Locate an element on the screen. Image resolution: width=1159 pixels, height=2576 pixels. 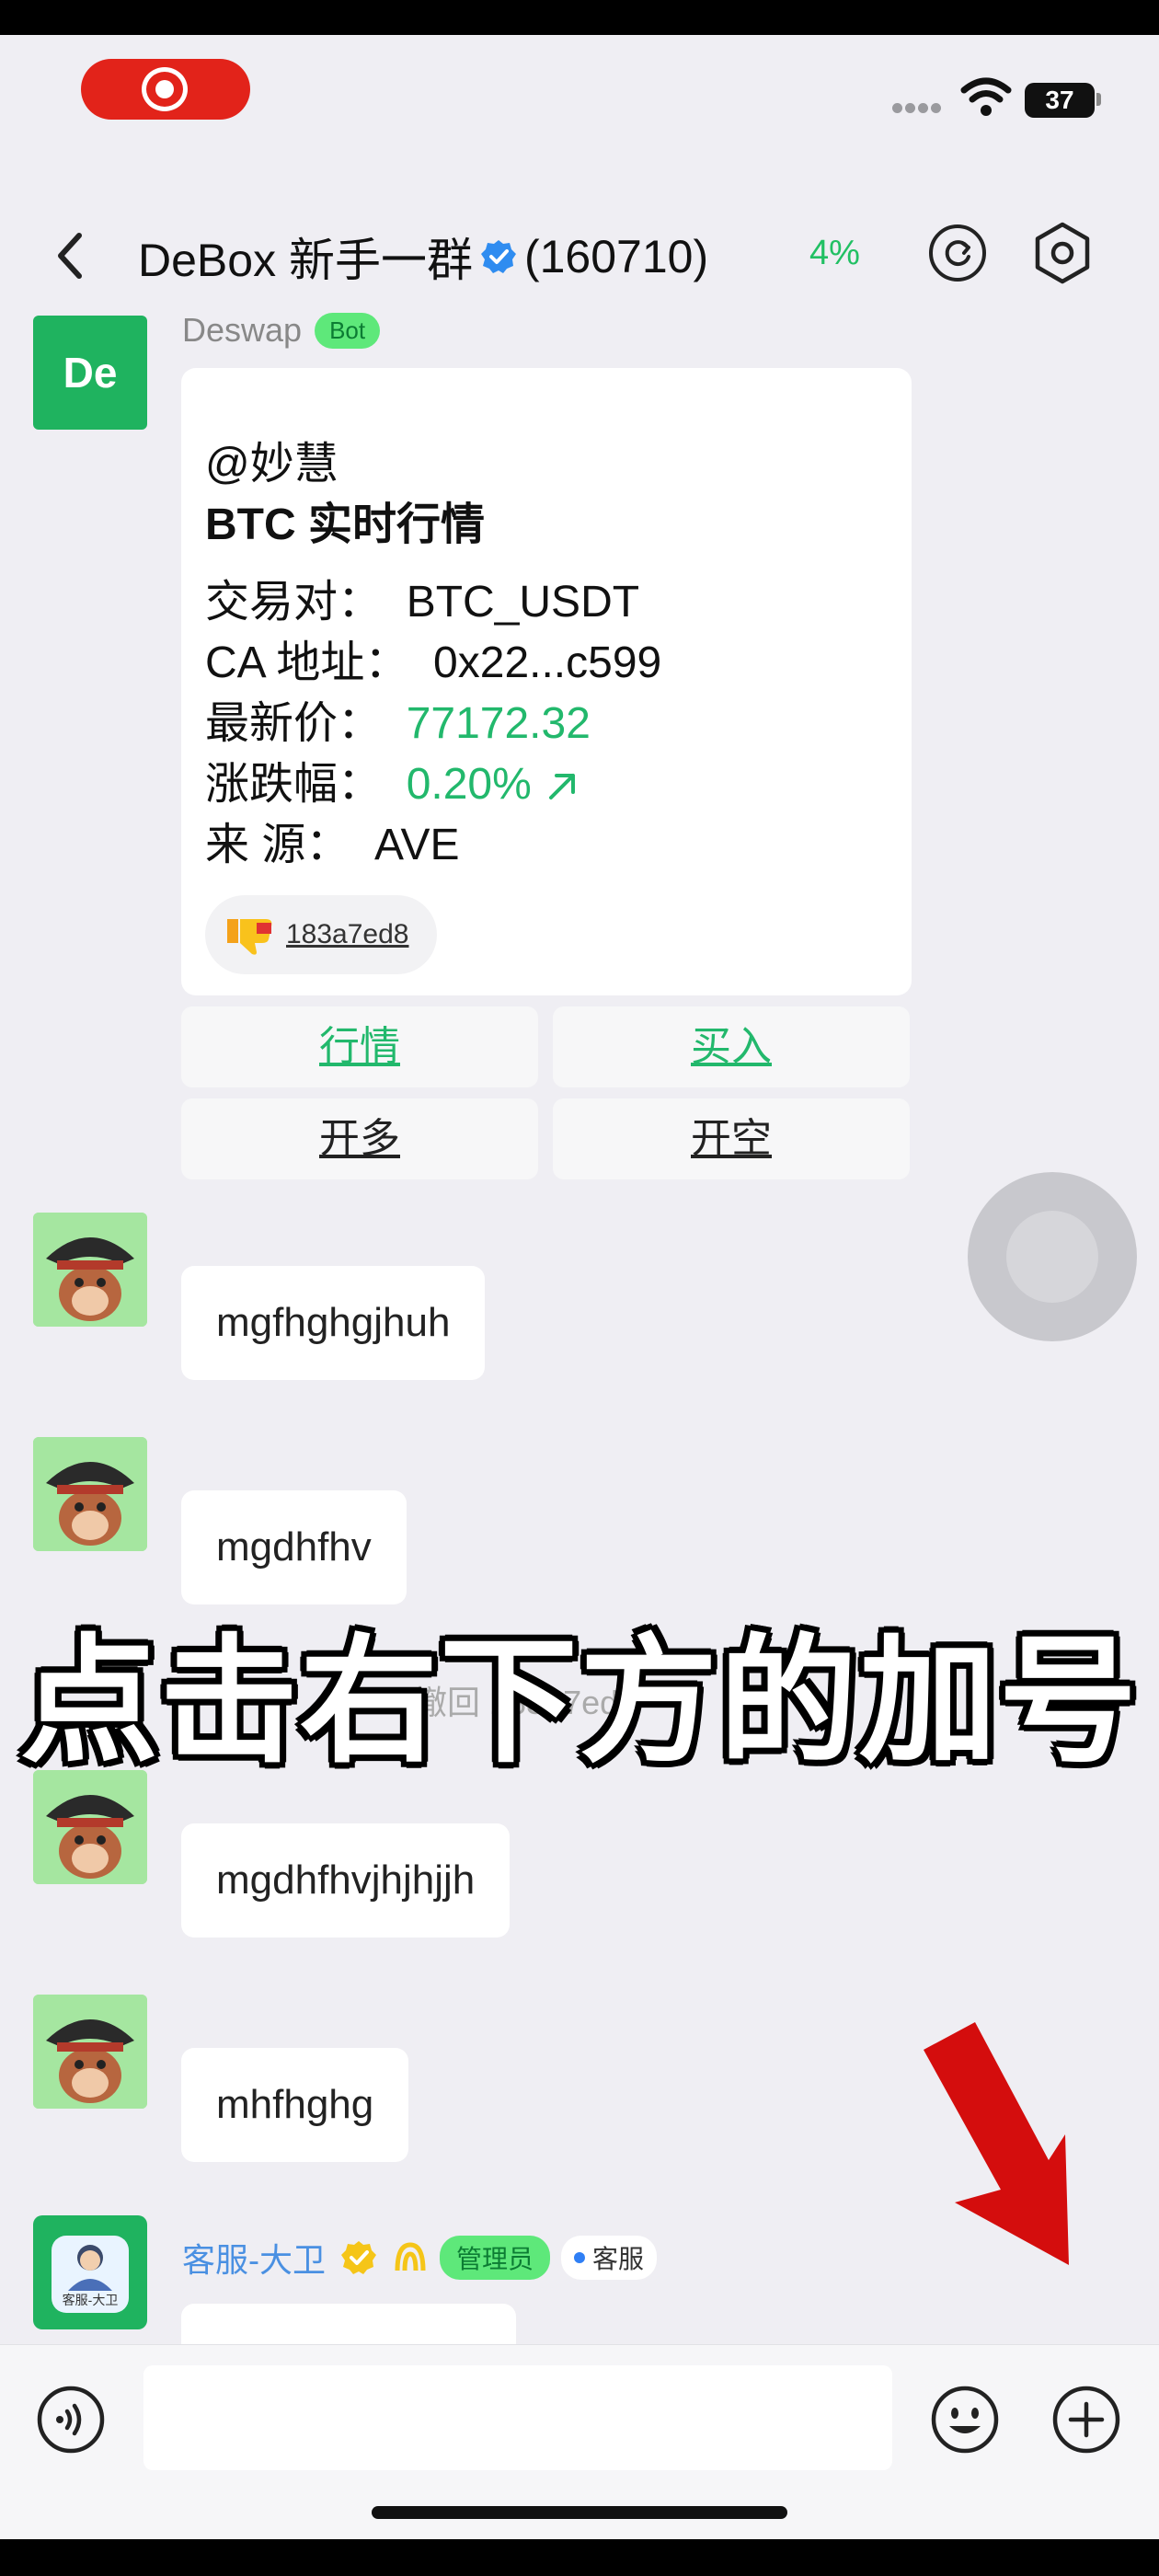
service-avatar-label: 客服-大卫 is located at coordinates (90, 2300).